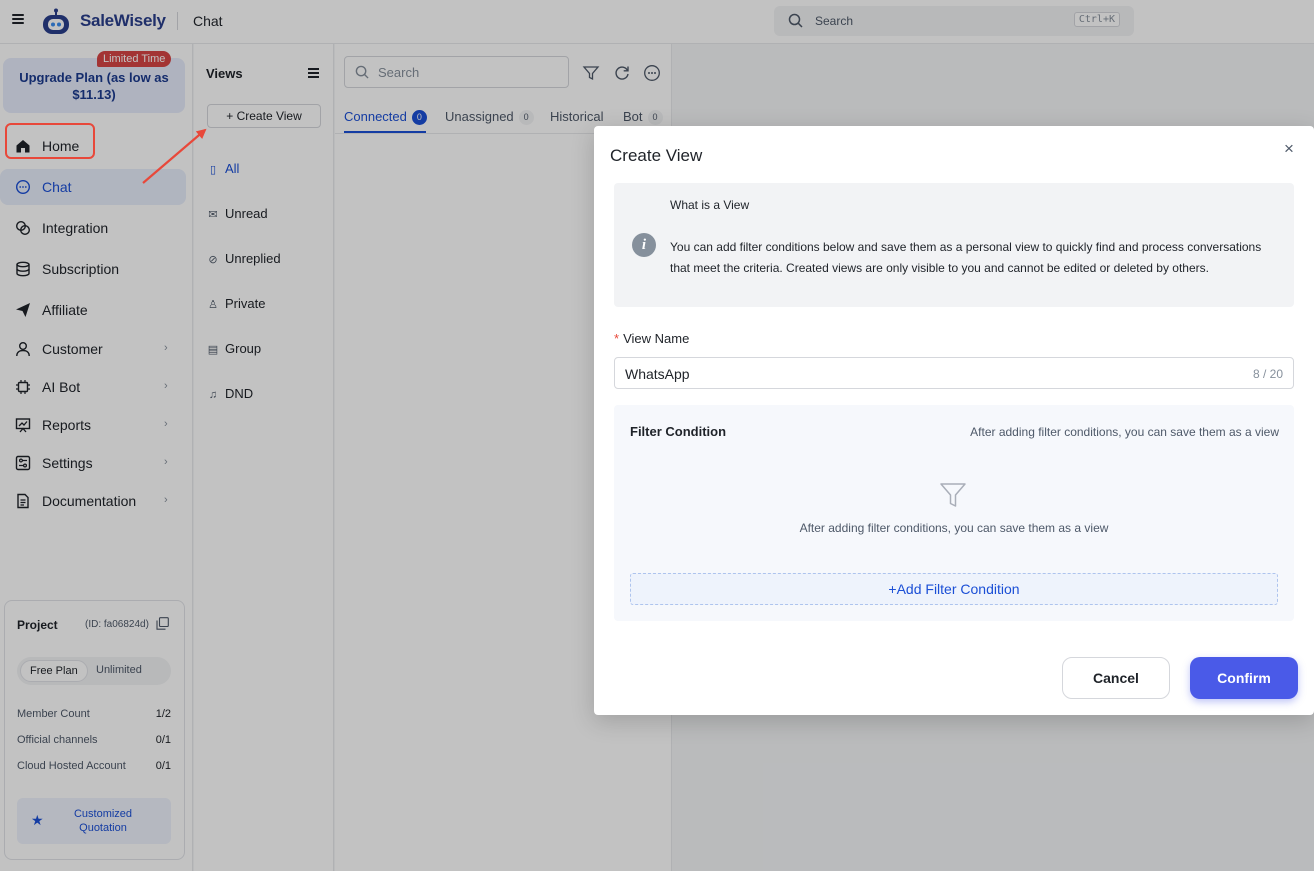  I want to click on info-title: What is a View, so click(710, 205).